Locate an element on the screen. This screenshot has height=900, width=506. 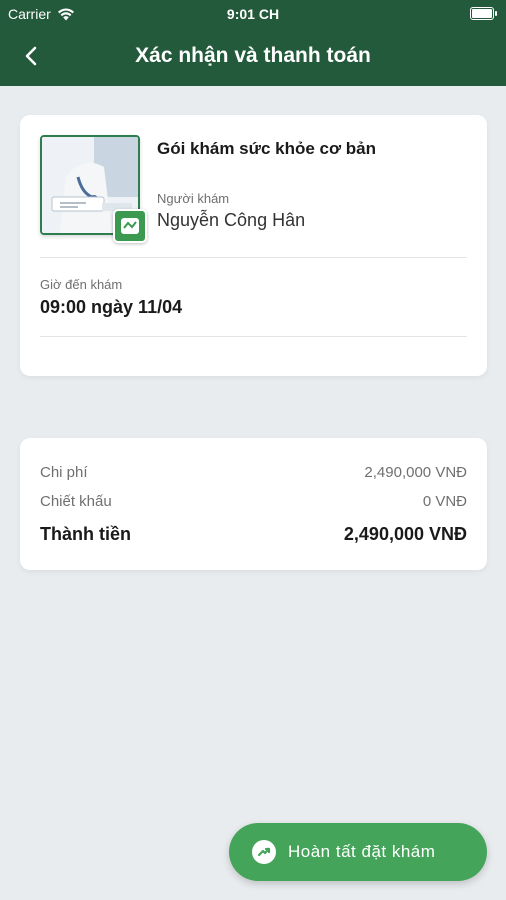
total-value: 2,490,000 VNĐ is located at coordinates (405, 534).